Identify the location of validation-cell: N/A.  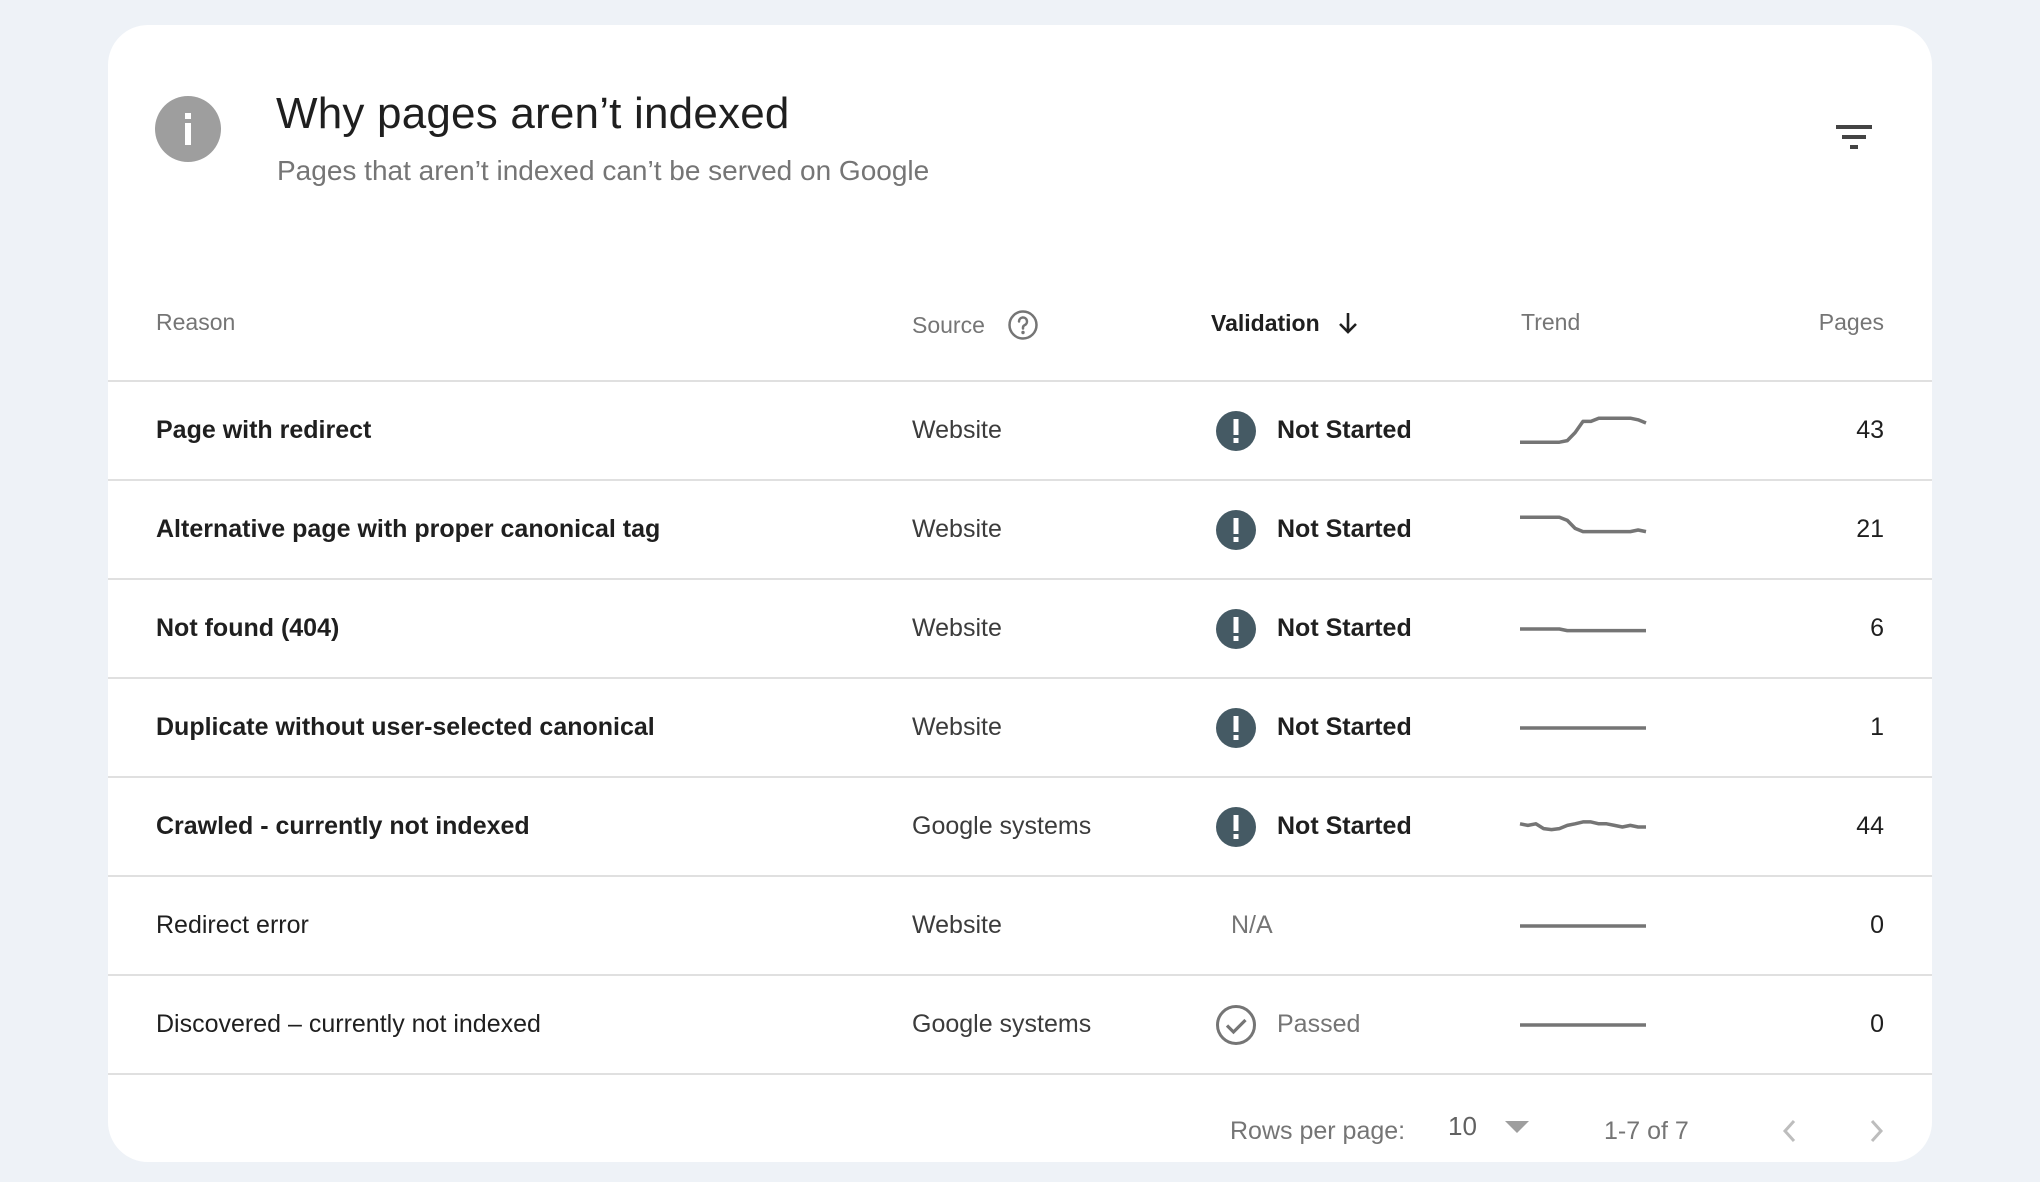
(1244, 925).